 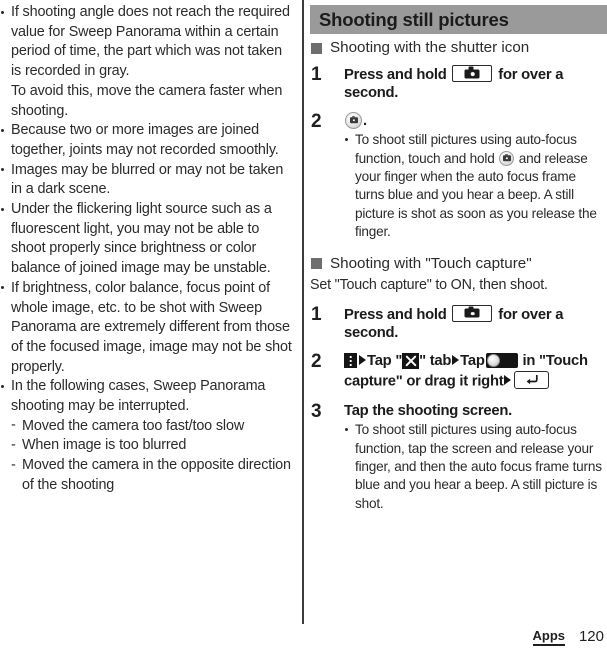 I want to click on step-text: Tap ", so click(x=385, y=361).